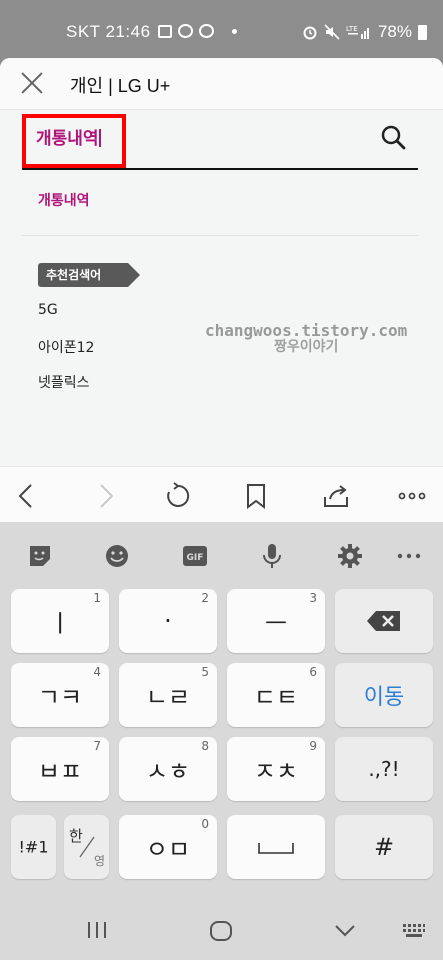 This screenshot has width=443, height=960. I want to click on hide-keyboard-icon, so click(345, 930).